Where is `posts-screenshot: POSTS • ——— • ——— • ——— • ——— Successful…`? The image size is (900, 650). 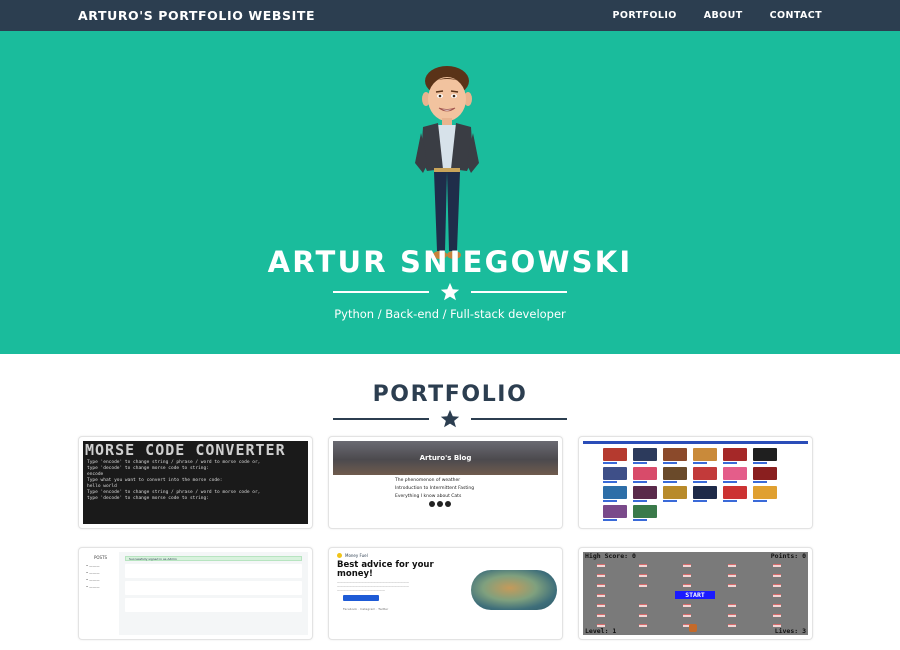
posts-screenshot: POSTS • ——— • ——— • ——— • ——— Successful… is located at coordinates (195, 593).